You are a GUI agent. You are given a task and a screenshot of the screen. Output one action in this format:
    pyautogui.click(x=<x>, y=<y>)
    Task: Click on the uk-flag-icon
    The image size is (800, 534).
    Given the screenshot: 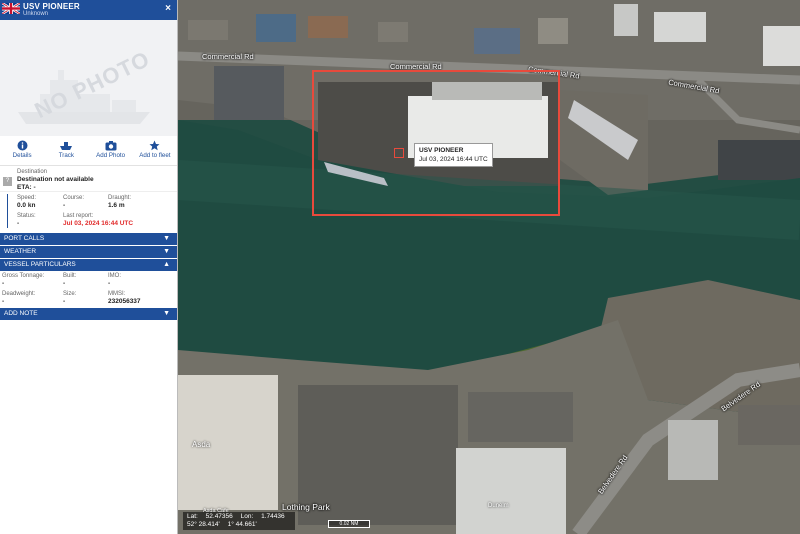 What is the action you would take?
    pyautogui.click(x=11, y=8)
    